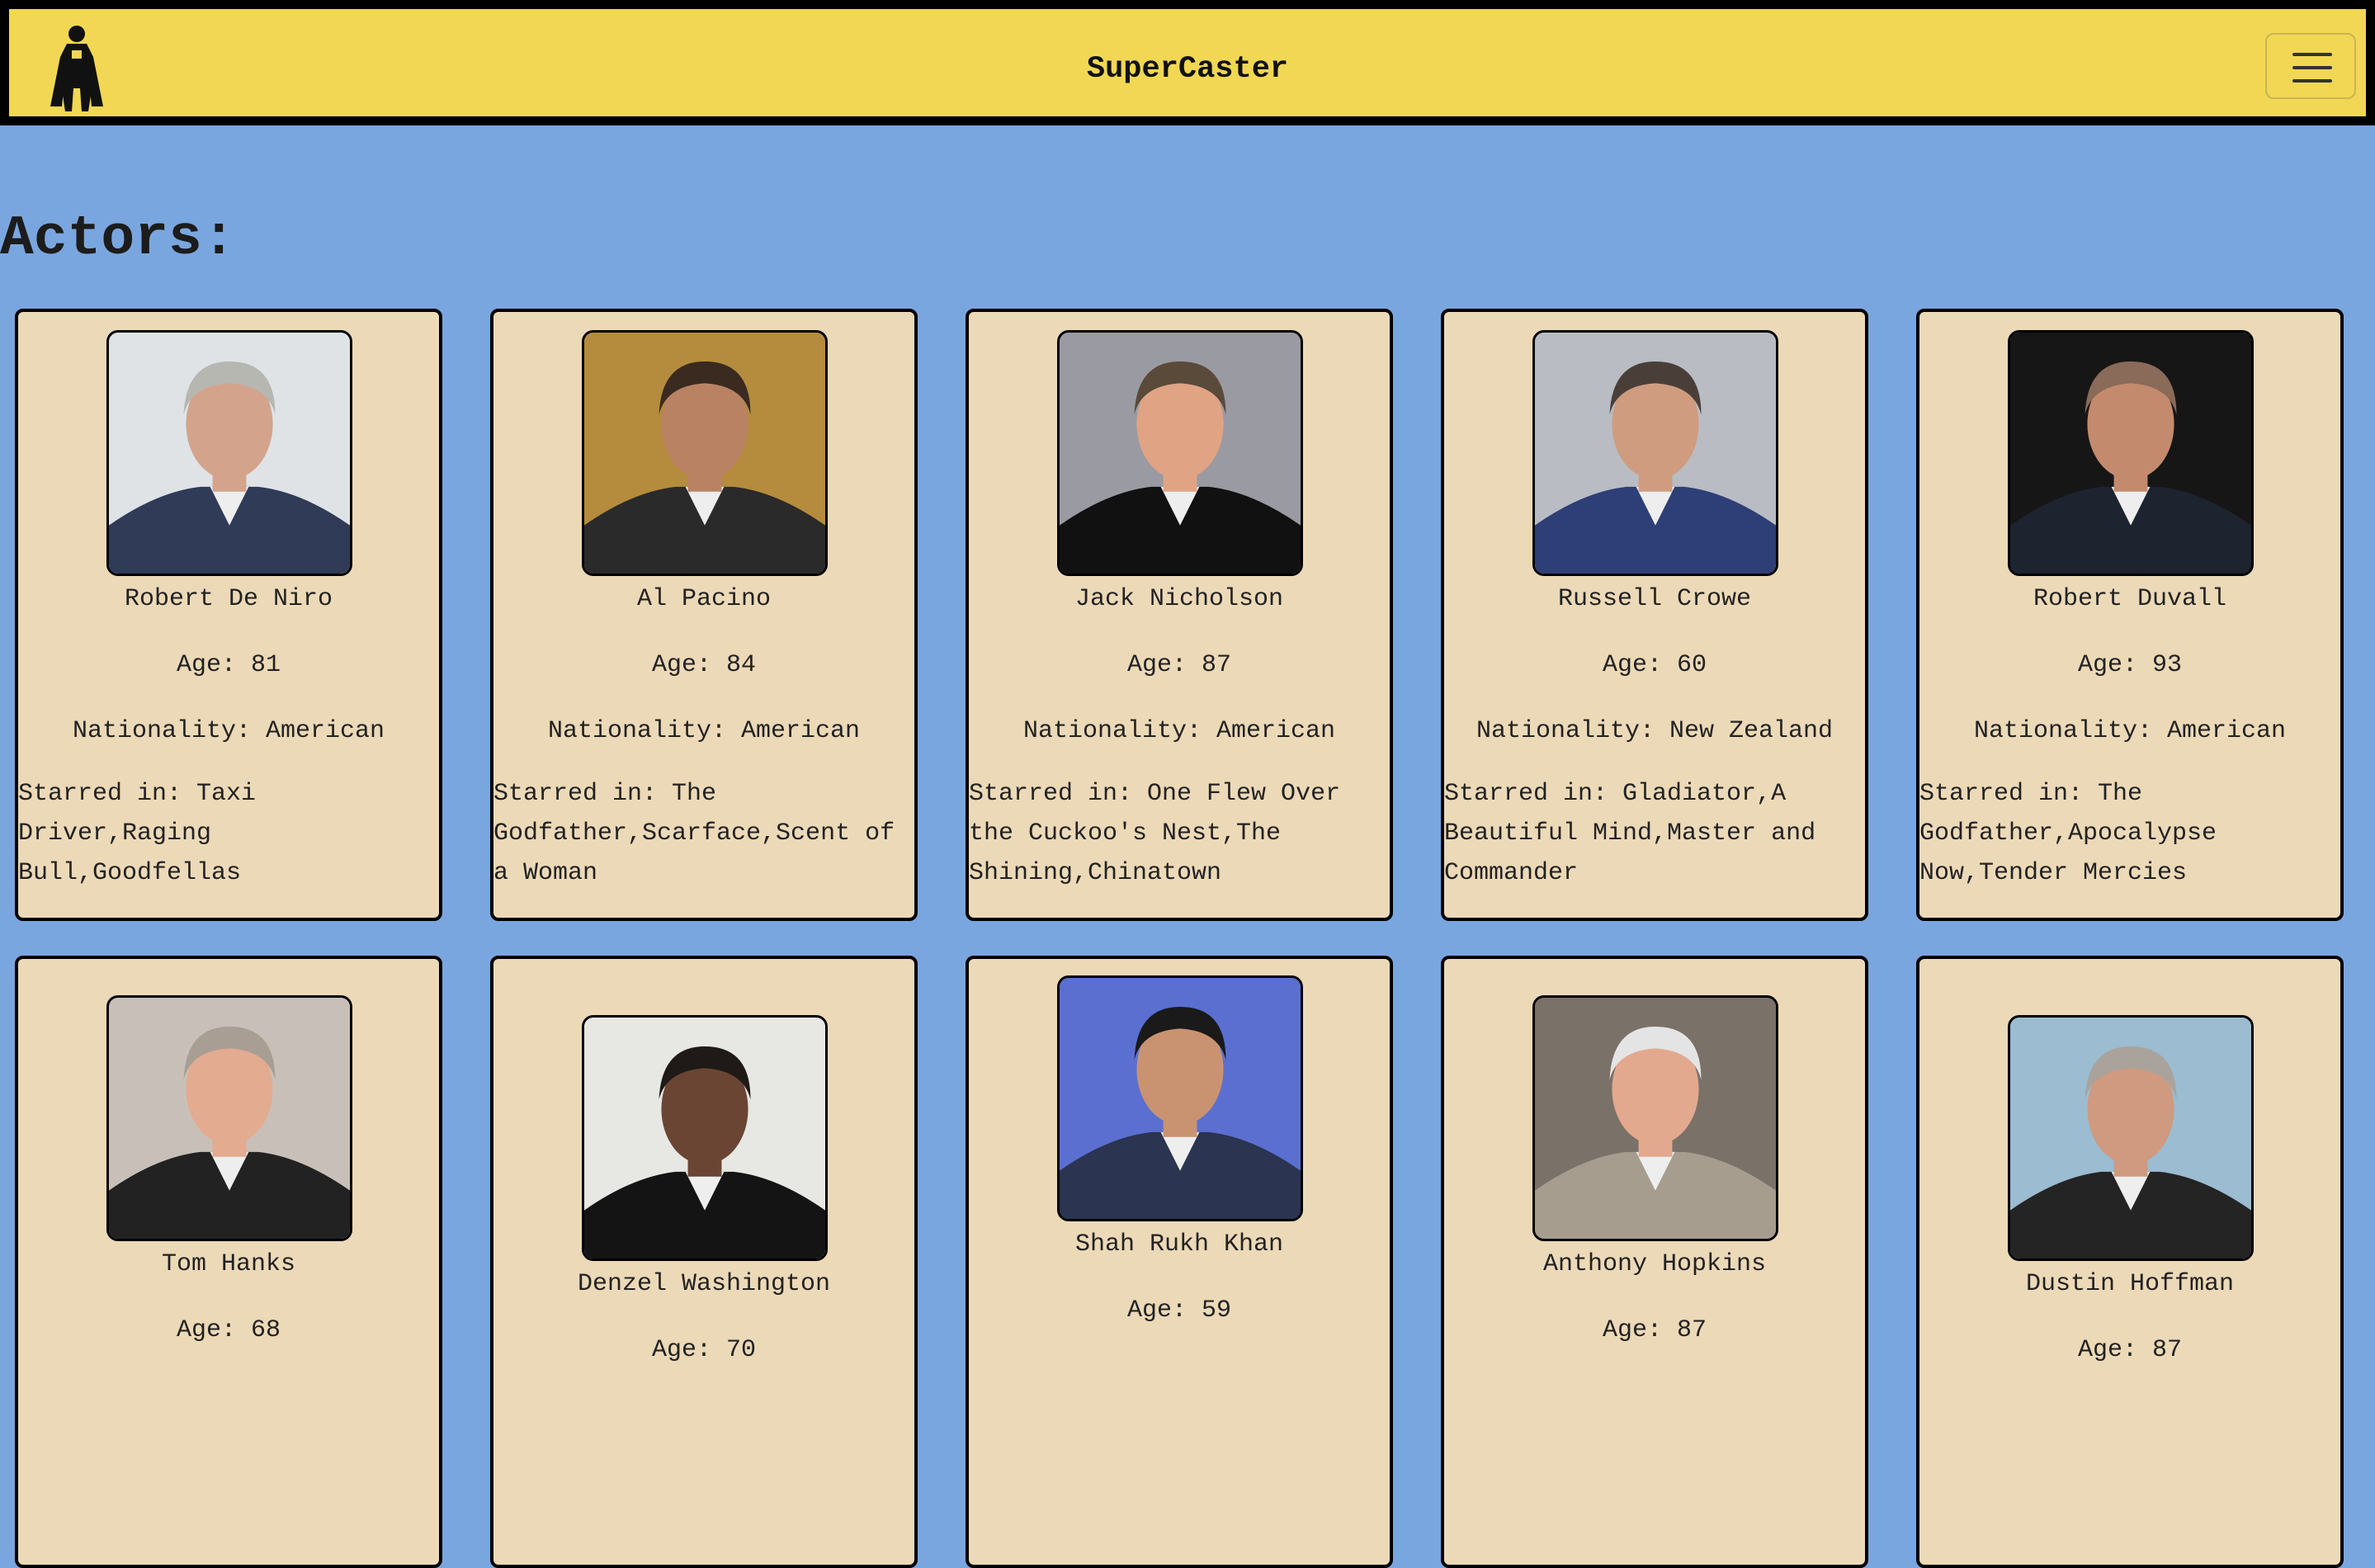 Image resolution: width=2375 pixels, height=1568 pixels. Describe the element at coordinates (118, 239) in the screenshot. I see `page-heading: Actors:` at that location.